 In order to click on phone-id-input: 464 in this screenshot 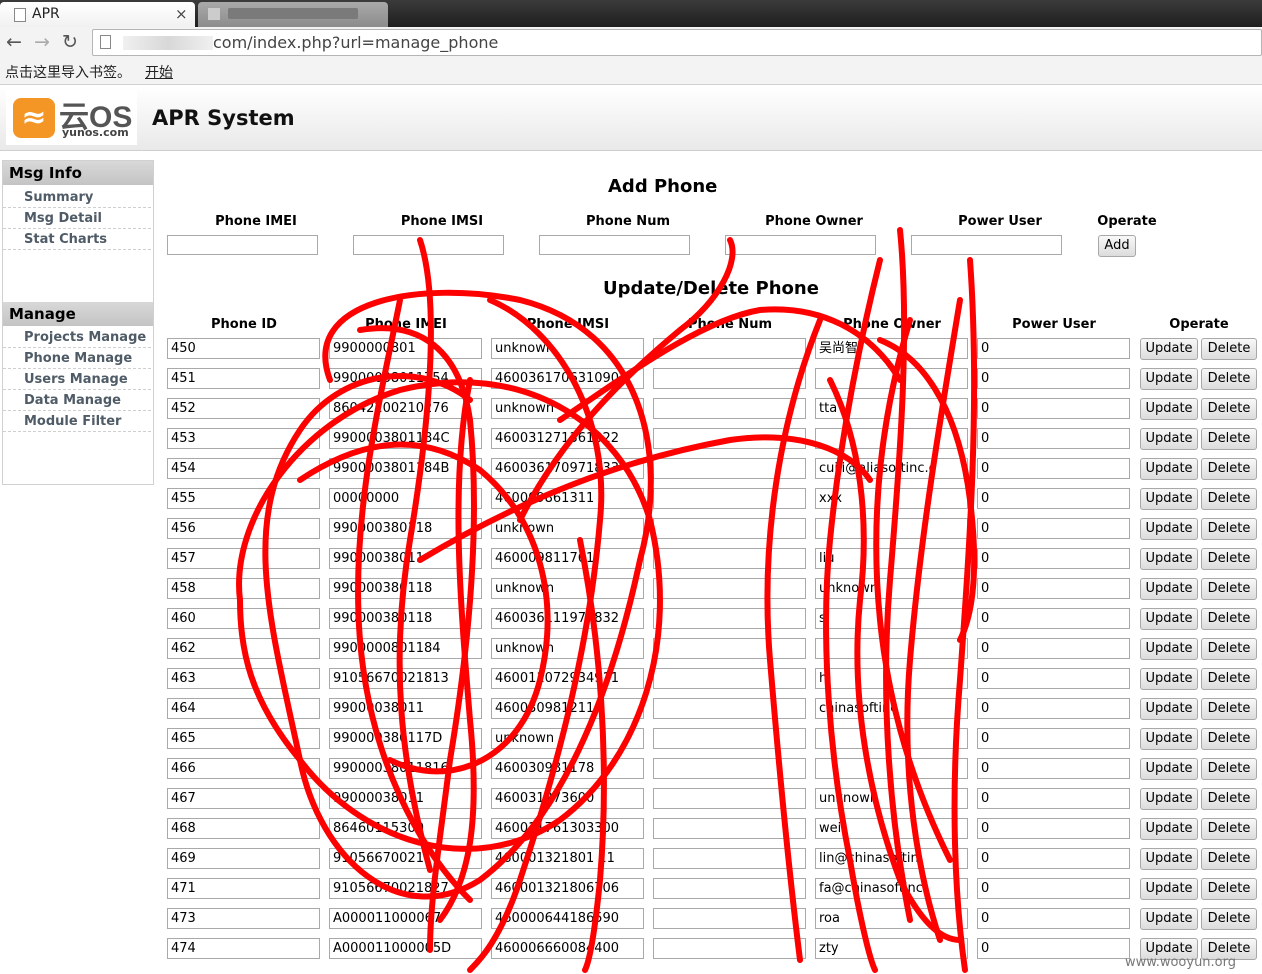, I will do `click(243, 708)`.